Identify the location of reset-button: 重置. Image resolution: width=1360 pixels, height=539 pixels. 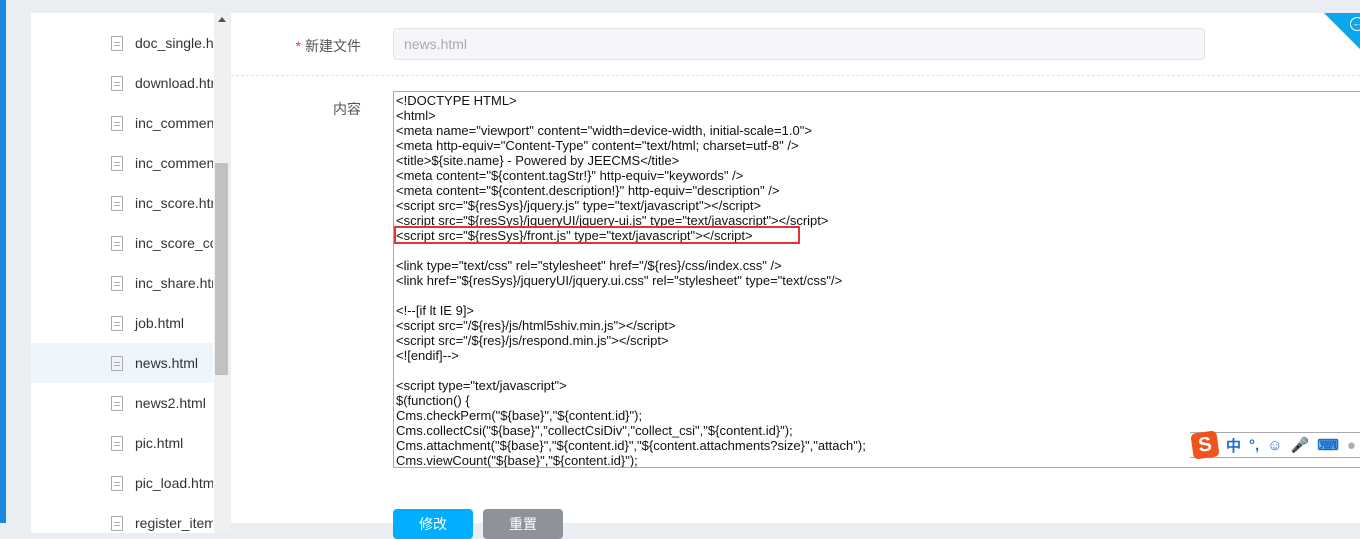
(523, 524).